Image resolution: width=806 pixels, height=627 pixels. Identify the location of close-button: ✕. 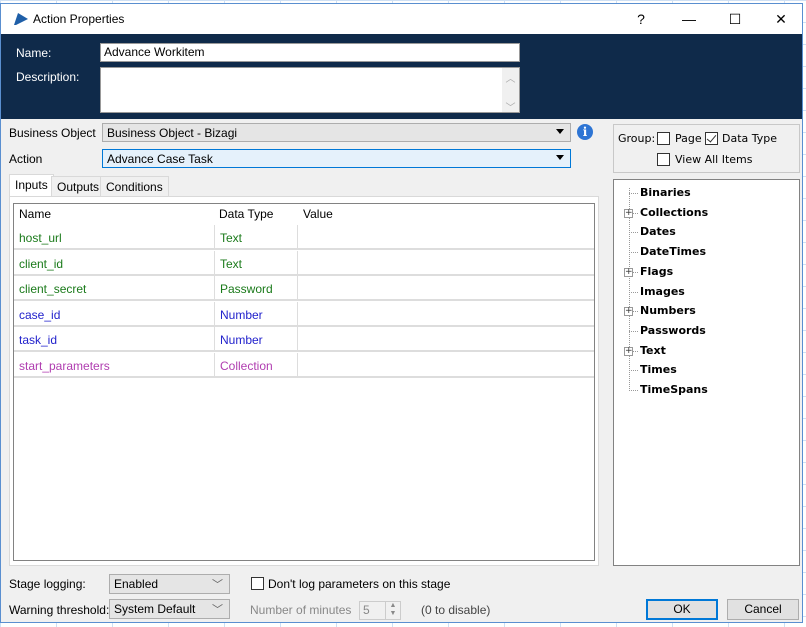
(781, 19).